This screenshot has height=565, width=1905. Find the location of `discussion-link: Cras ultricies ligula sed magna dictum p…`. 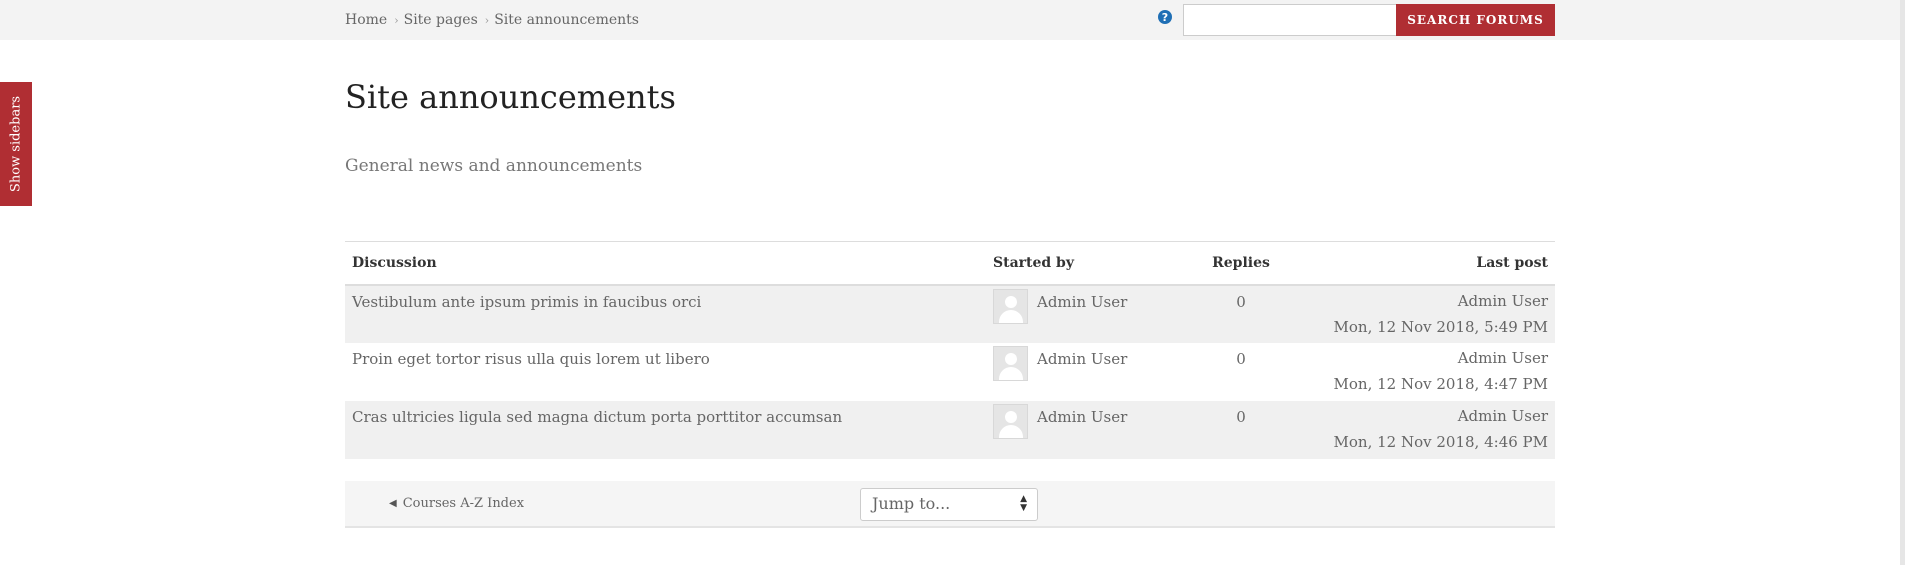

discussion-link: Cras ultricies ligula sed magna dictum p… is located at coordinates (597, 417).